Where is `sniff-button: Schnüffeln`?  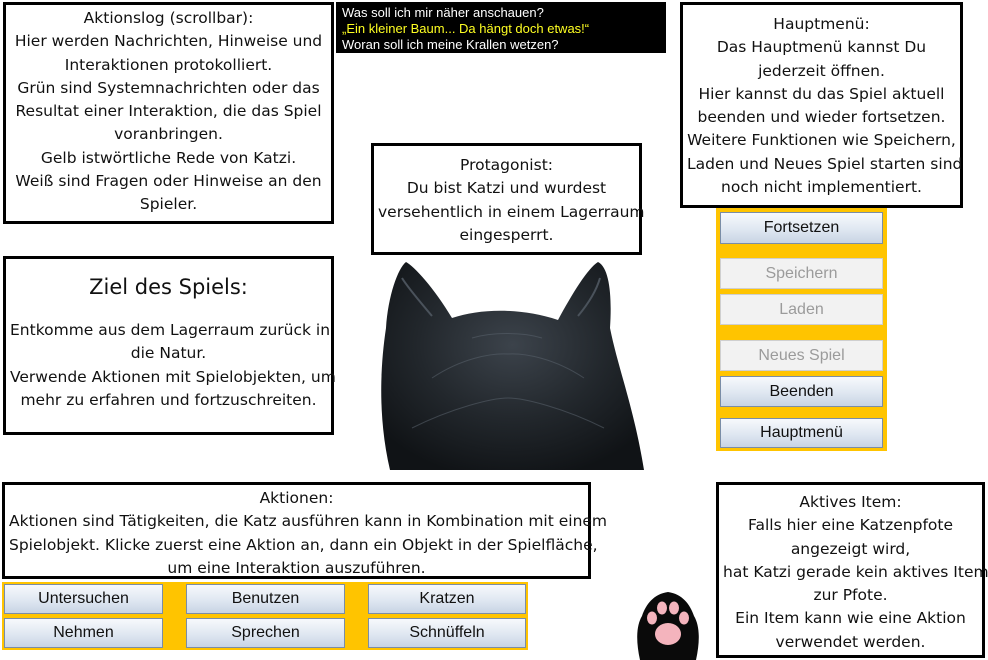
sniff-button: Schnüffeln is located at coordinates (447, 633).